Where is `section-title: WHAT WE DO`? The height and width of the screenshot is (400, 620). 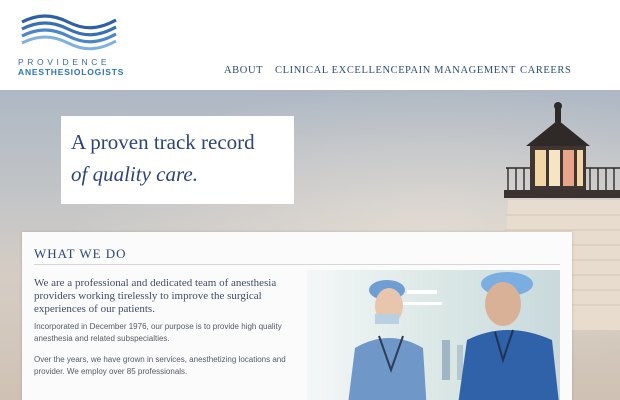
section-title: WHAT WE DO is located at coordinates (80, 253).